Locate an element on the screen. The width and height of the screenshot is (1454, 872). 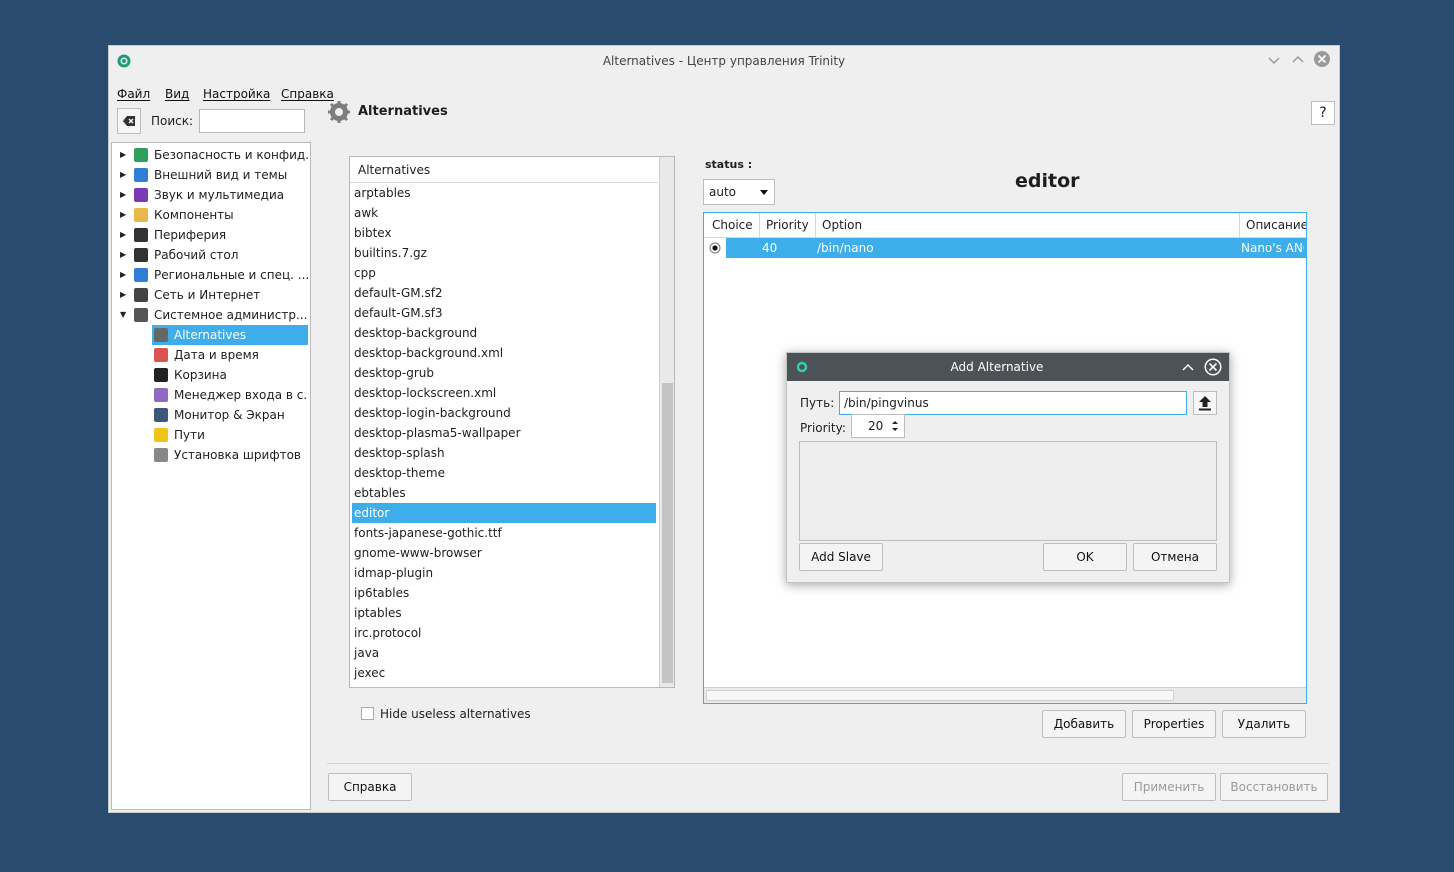
list-item: desktop-lockscreen.xml is located at coordinates (504, 393).